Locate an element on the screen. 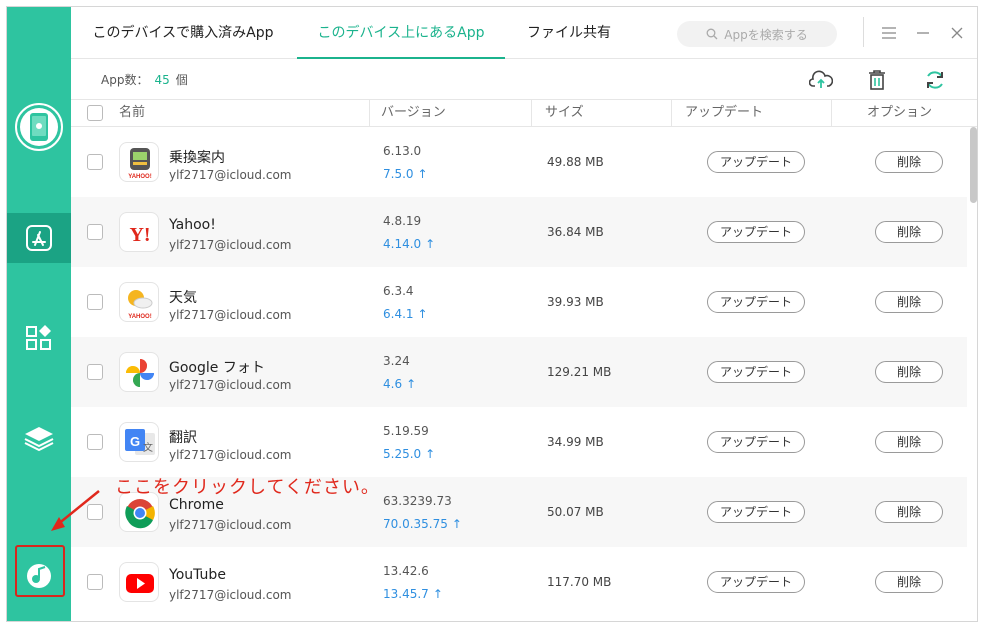  minimize-button is located at coordinates (923, 33).